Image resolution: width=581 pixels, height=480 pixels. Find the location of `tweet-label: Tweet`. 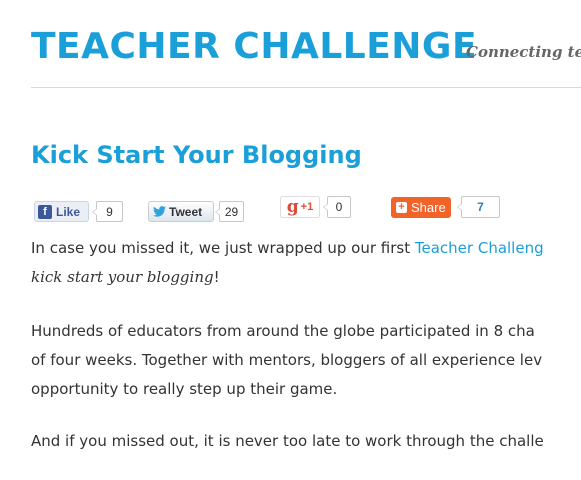

tweet-label: Tweet is located at coordinates (186, 211).